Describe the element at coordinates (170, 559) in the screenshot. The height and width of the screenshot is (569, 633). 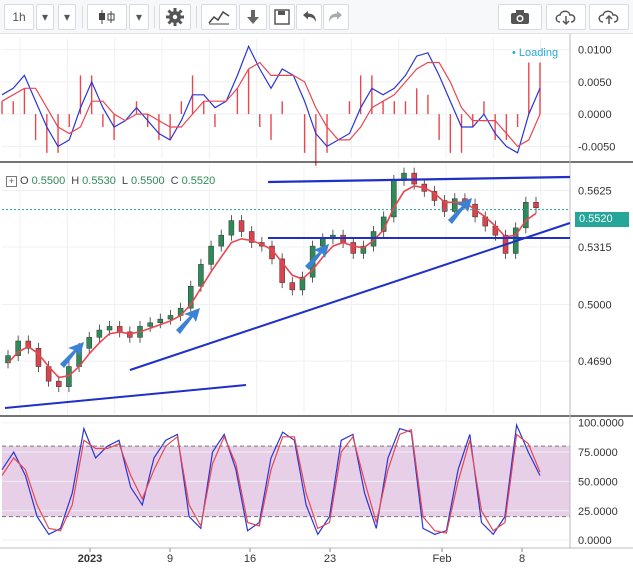
I see `x-tick-label: 9` at that location.